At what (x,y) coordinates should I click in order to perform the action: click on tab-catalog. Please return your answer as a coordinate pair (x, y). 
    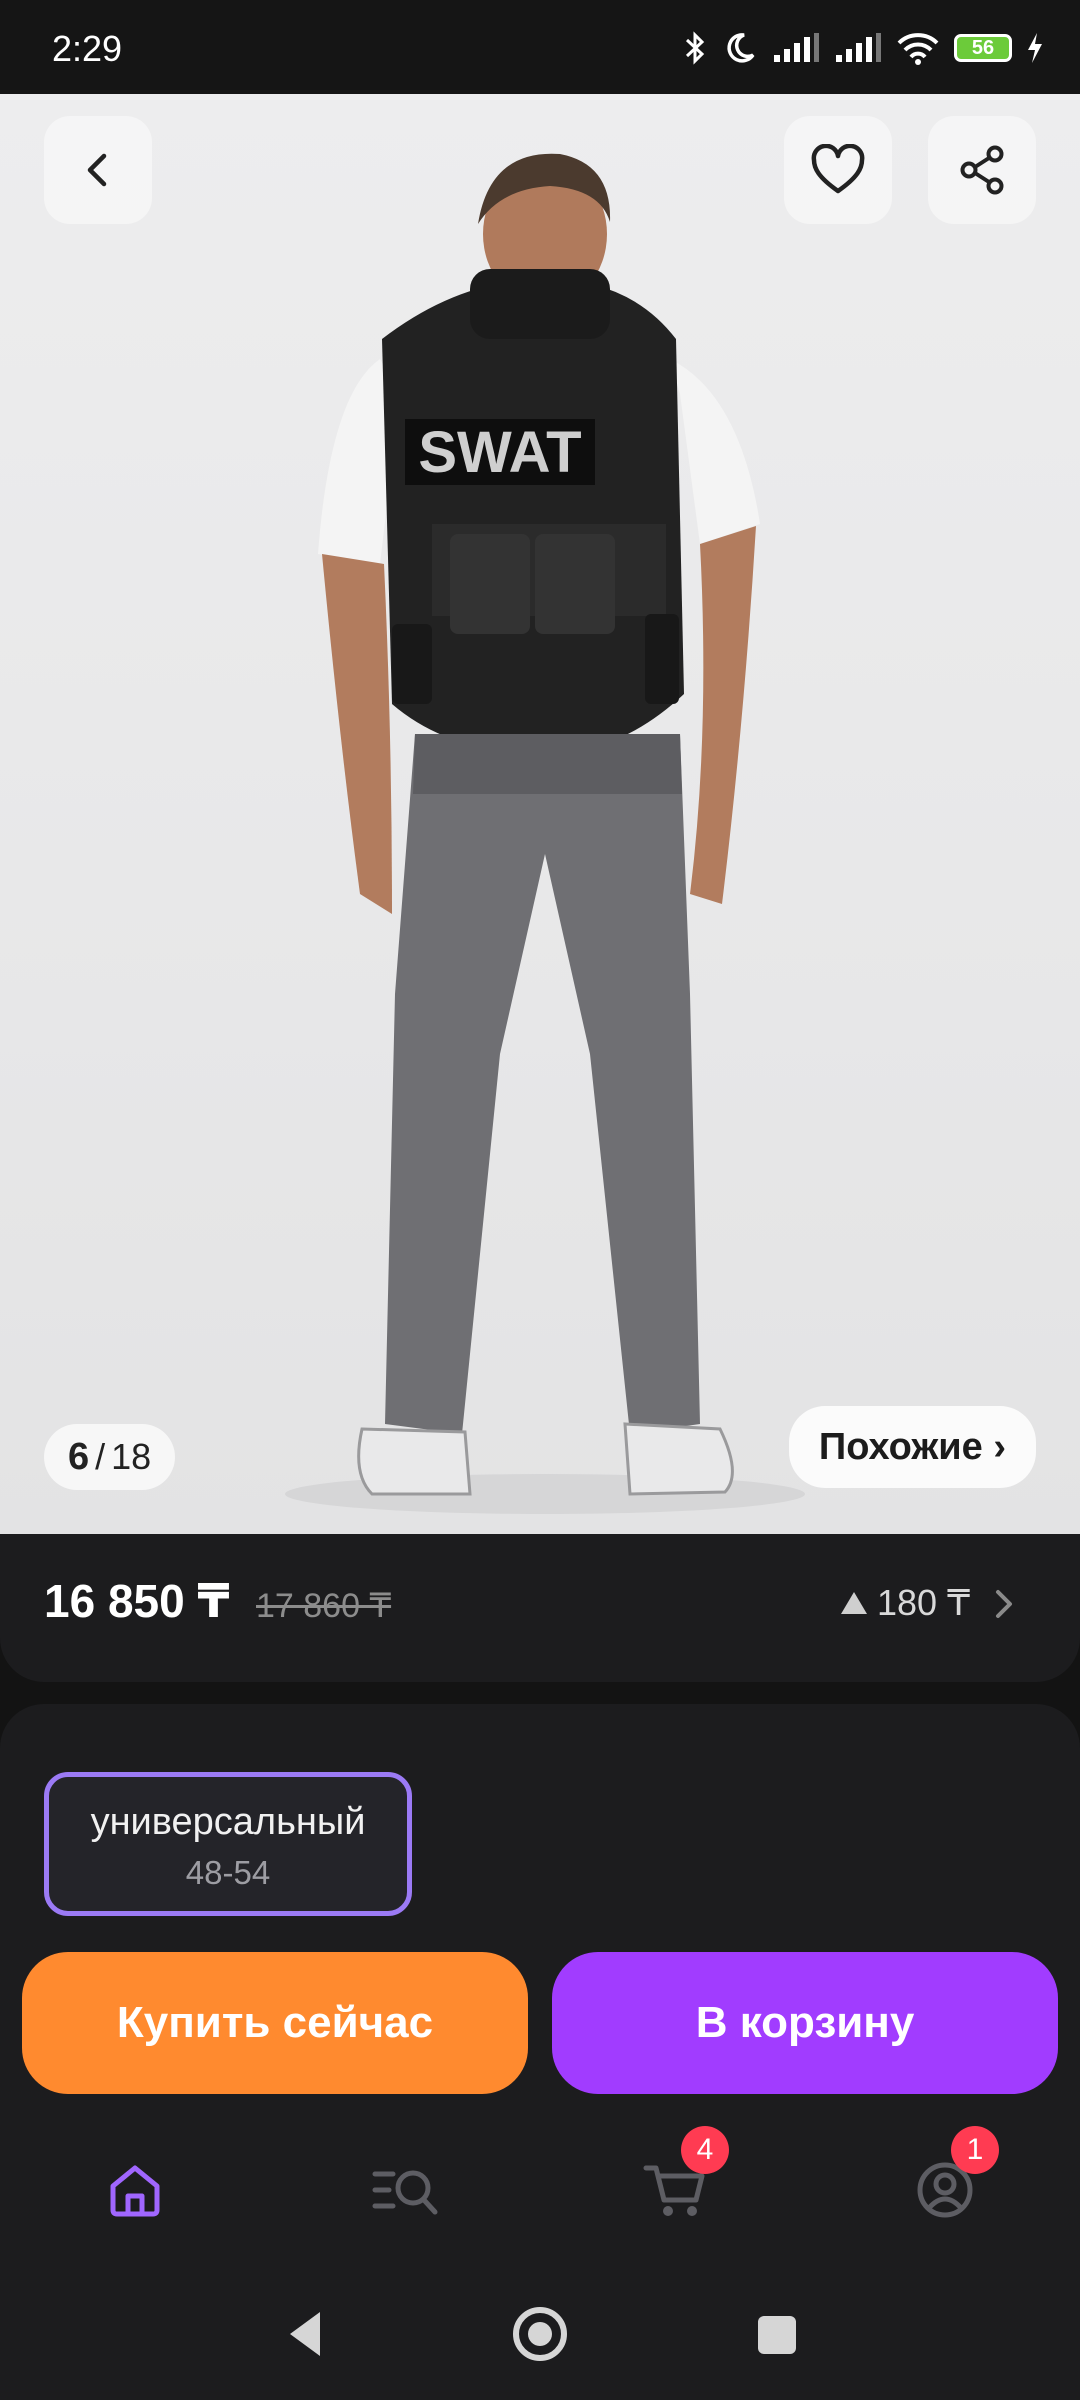
    Looking at the image, I should click on (405, 2190).